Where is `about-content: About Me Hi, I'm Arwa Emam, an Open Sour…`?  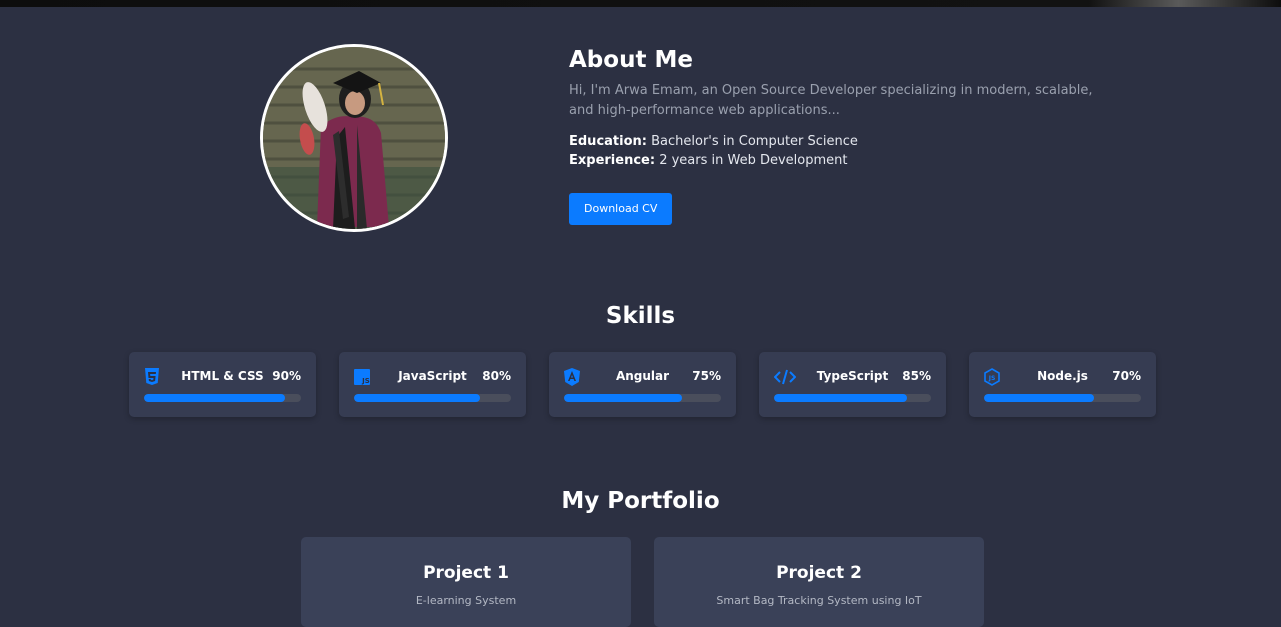
about-content: About Me Hi, I'm Arwa Emam, an Open Sour… is located at coordinates (839, 135).